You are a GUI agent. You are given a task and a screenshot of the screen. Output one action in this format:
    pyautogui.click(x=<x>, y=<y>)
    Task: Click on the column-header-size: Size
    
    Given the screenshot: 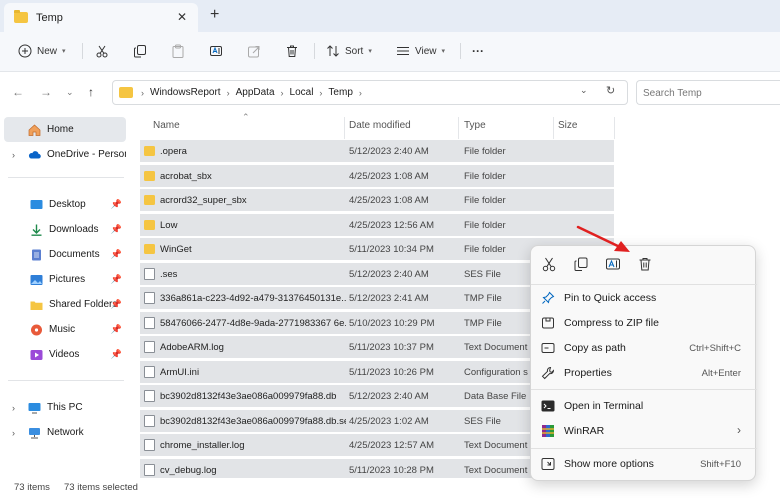 What is the action you would take?
    pyautogui.click(x=567, y=125)
    